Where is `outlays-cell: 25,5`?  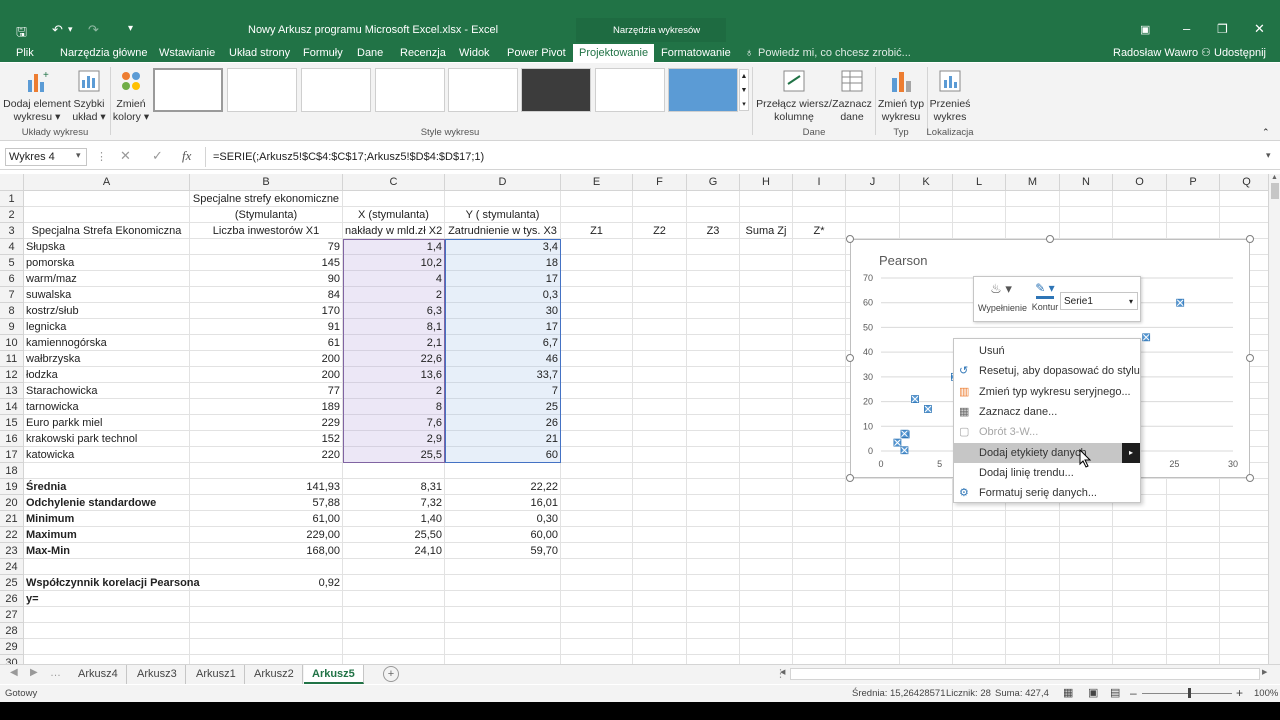 outlays-cell: 25,5 is located at coordinates (393, 455).